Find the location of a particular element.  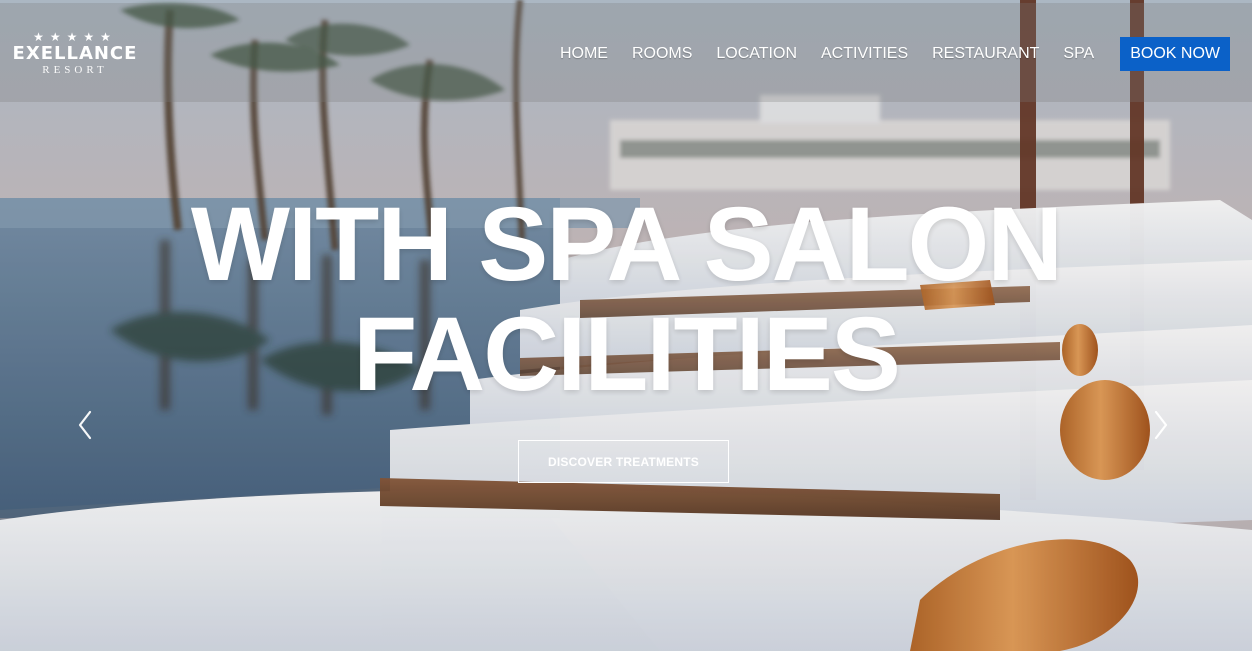

chevron-right-icon is located at coordinates (1160, 425).